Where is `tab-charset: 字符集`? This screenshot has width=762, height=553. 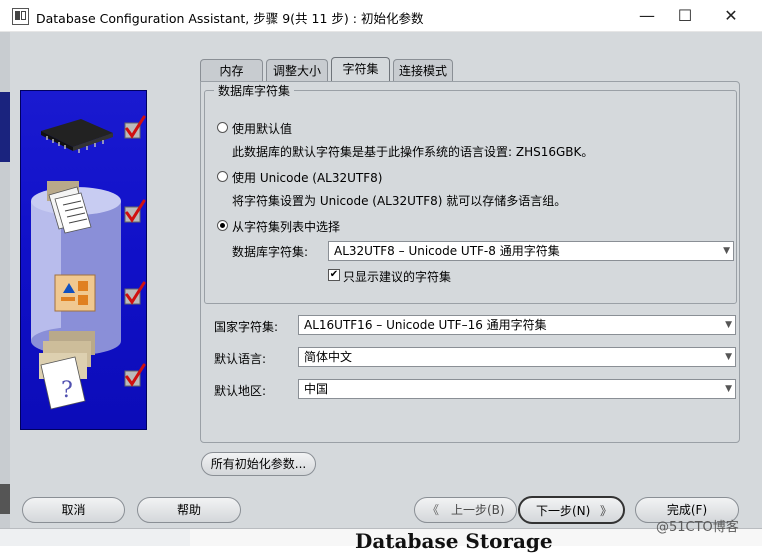 tab-charset: 字符集 is located at coordinates (360, 69).